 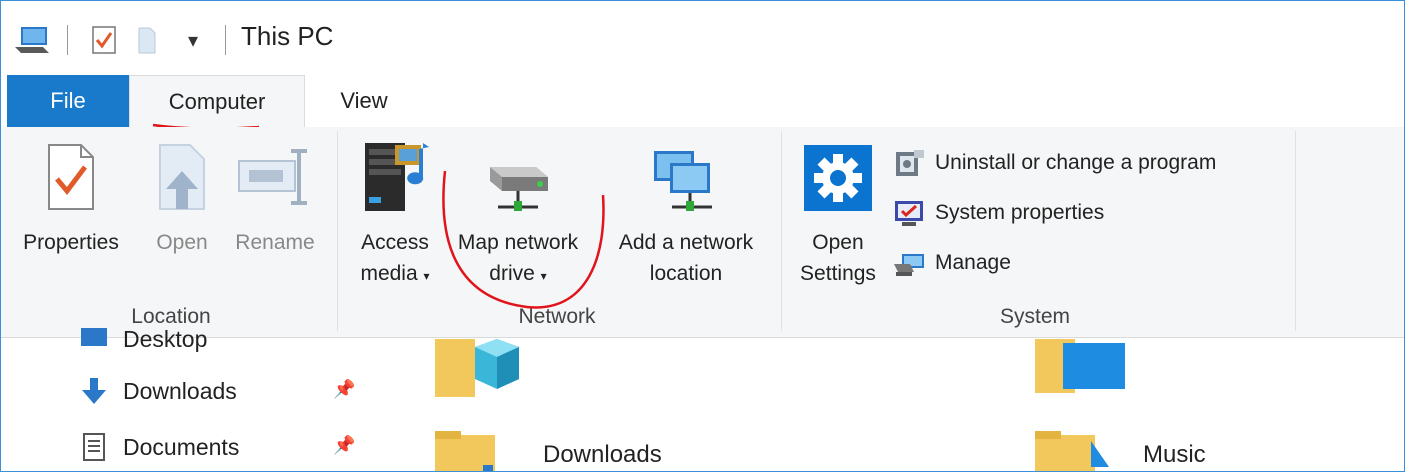 What do you see at coordinates (165, 338) in the screenshot?
I see `nav-item-label: Desktop` at bounding box center [165, 338].